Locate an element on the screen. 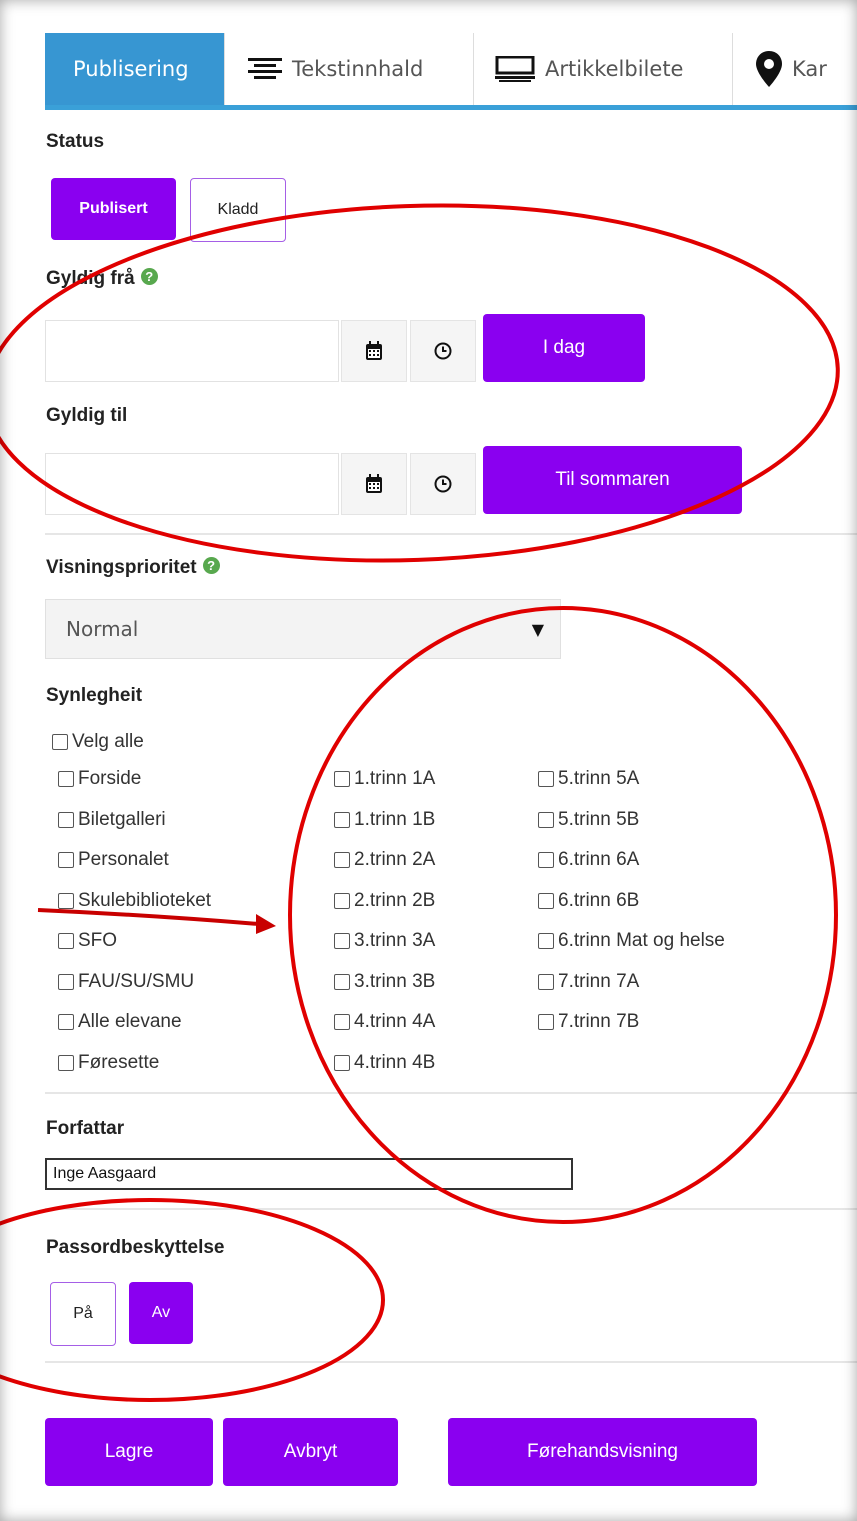 The height and width of the screenshot is (1521, 857). checkbox-label: 1.trinn 1A is located at coordinates (395, 778).